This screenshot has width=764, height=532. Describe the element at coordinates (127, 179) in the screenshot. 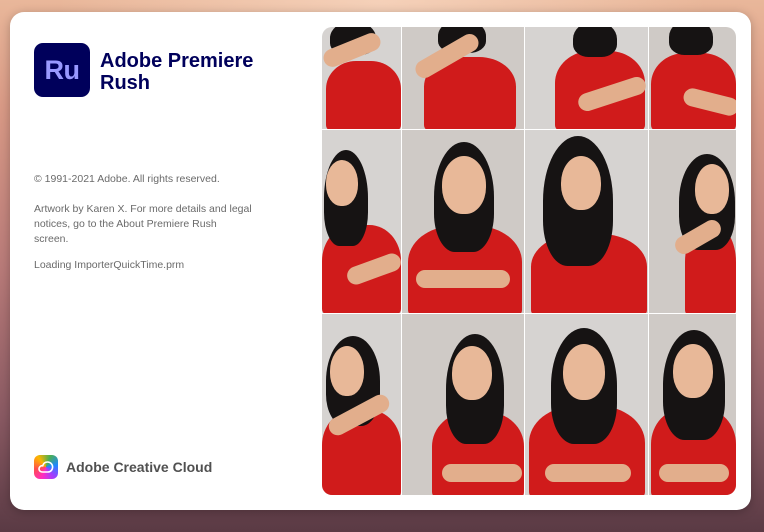

I see `copyright-text: © 1991-2021 Adobe. All rights reserved.` at that location.